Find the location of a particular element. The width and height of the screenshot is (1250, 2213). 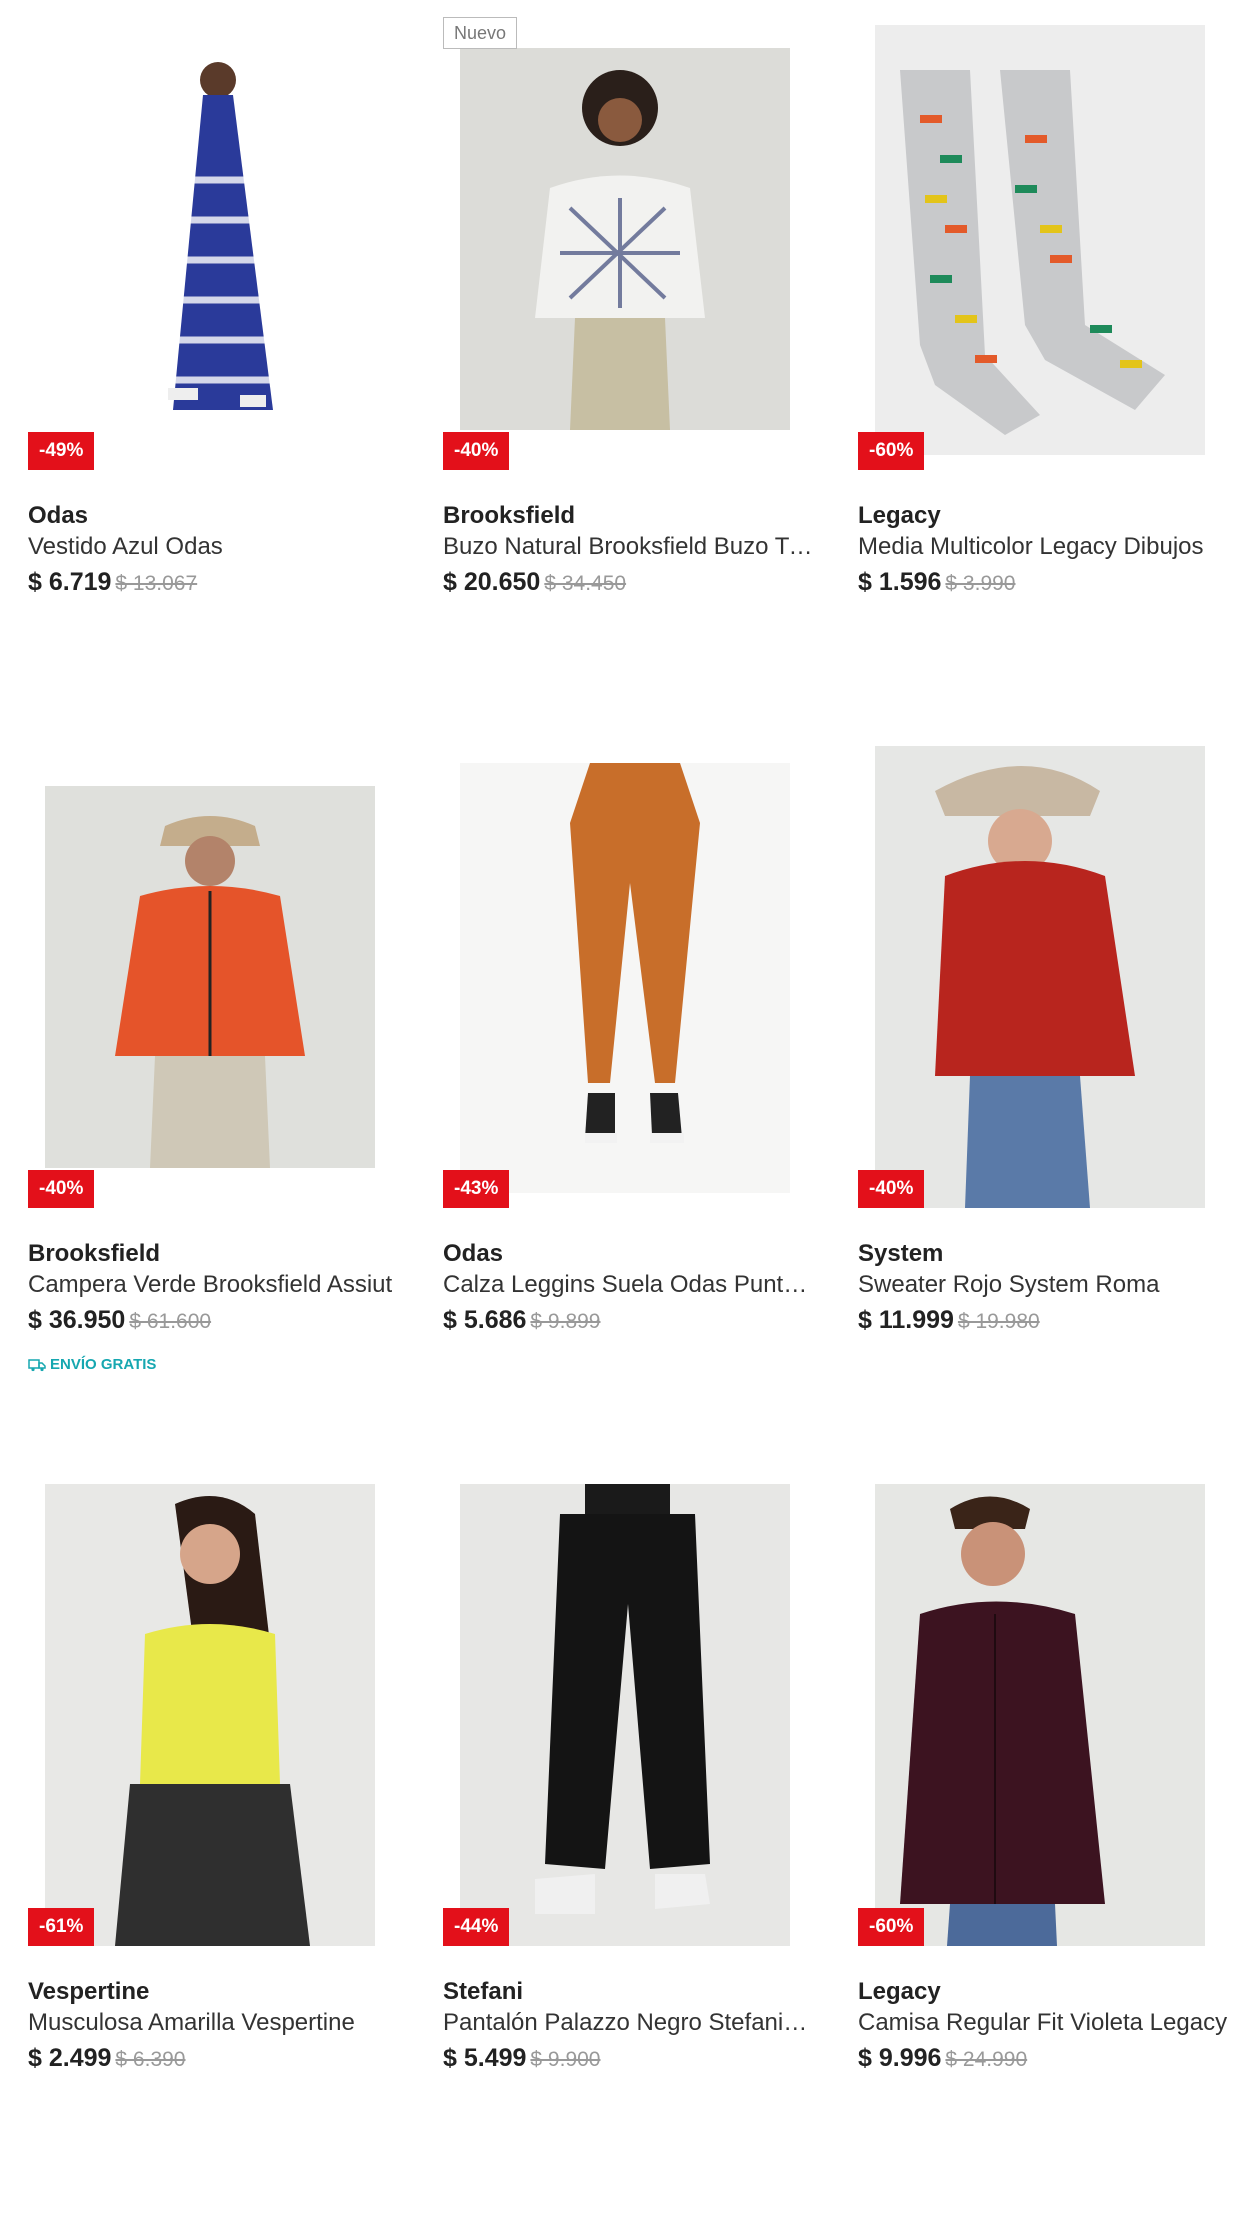

product-price: $ 2.499 is located at coordinates (70, 2058).